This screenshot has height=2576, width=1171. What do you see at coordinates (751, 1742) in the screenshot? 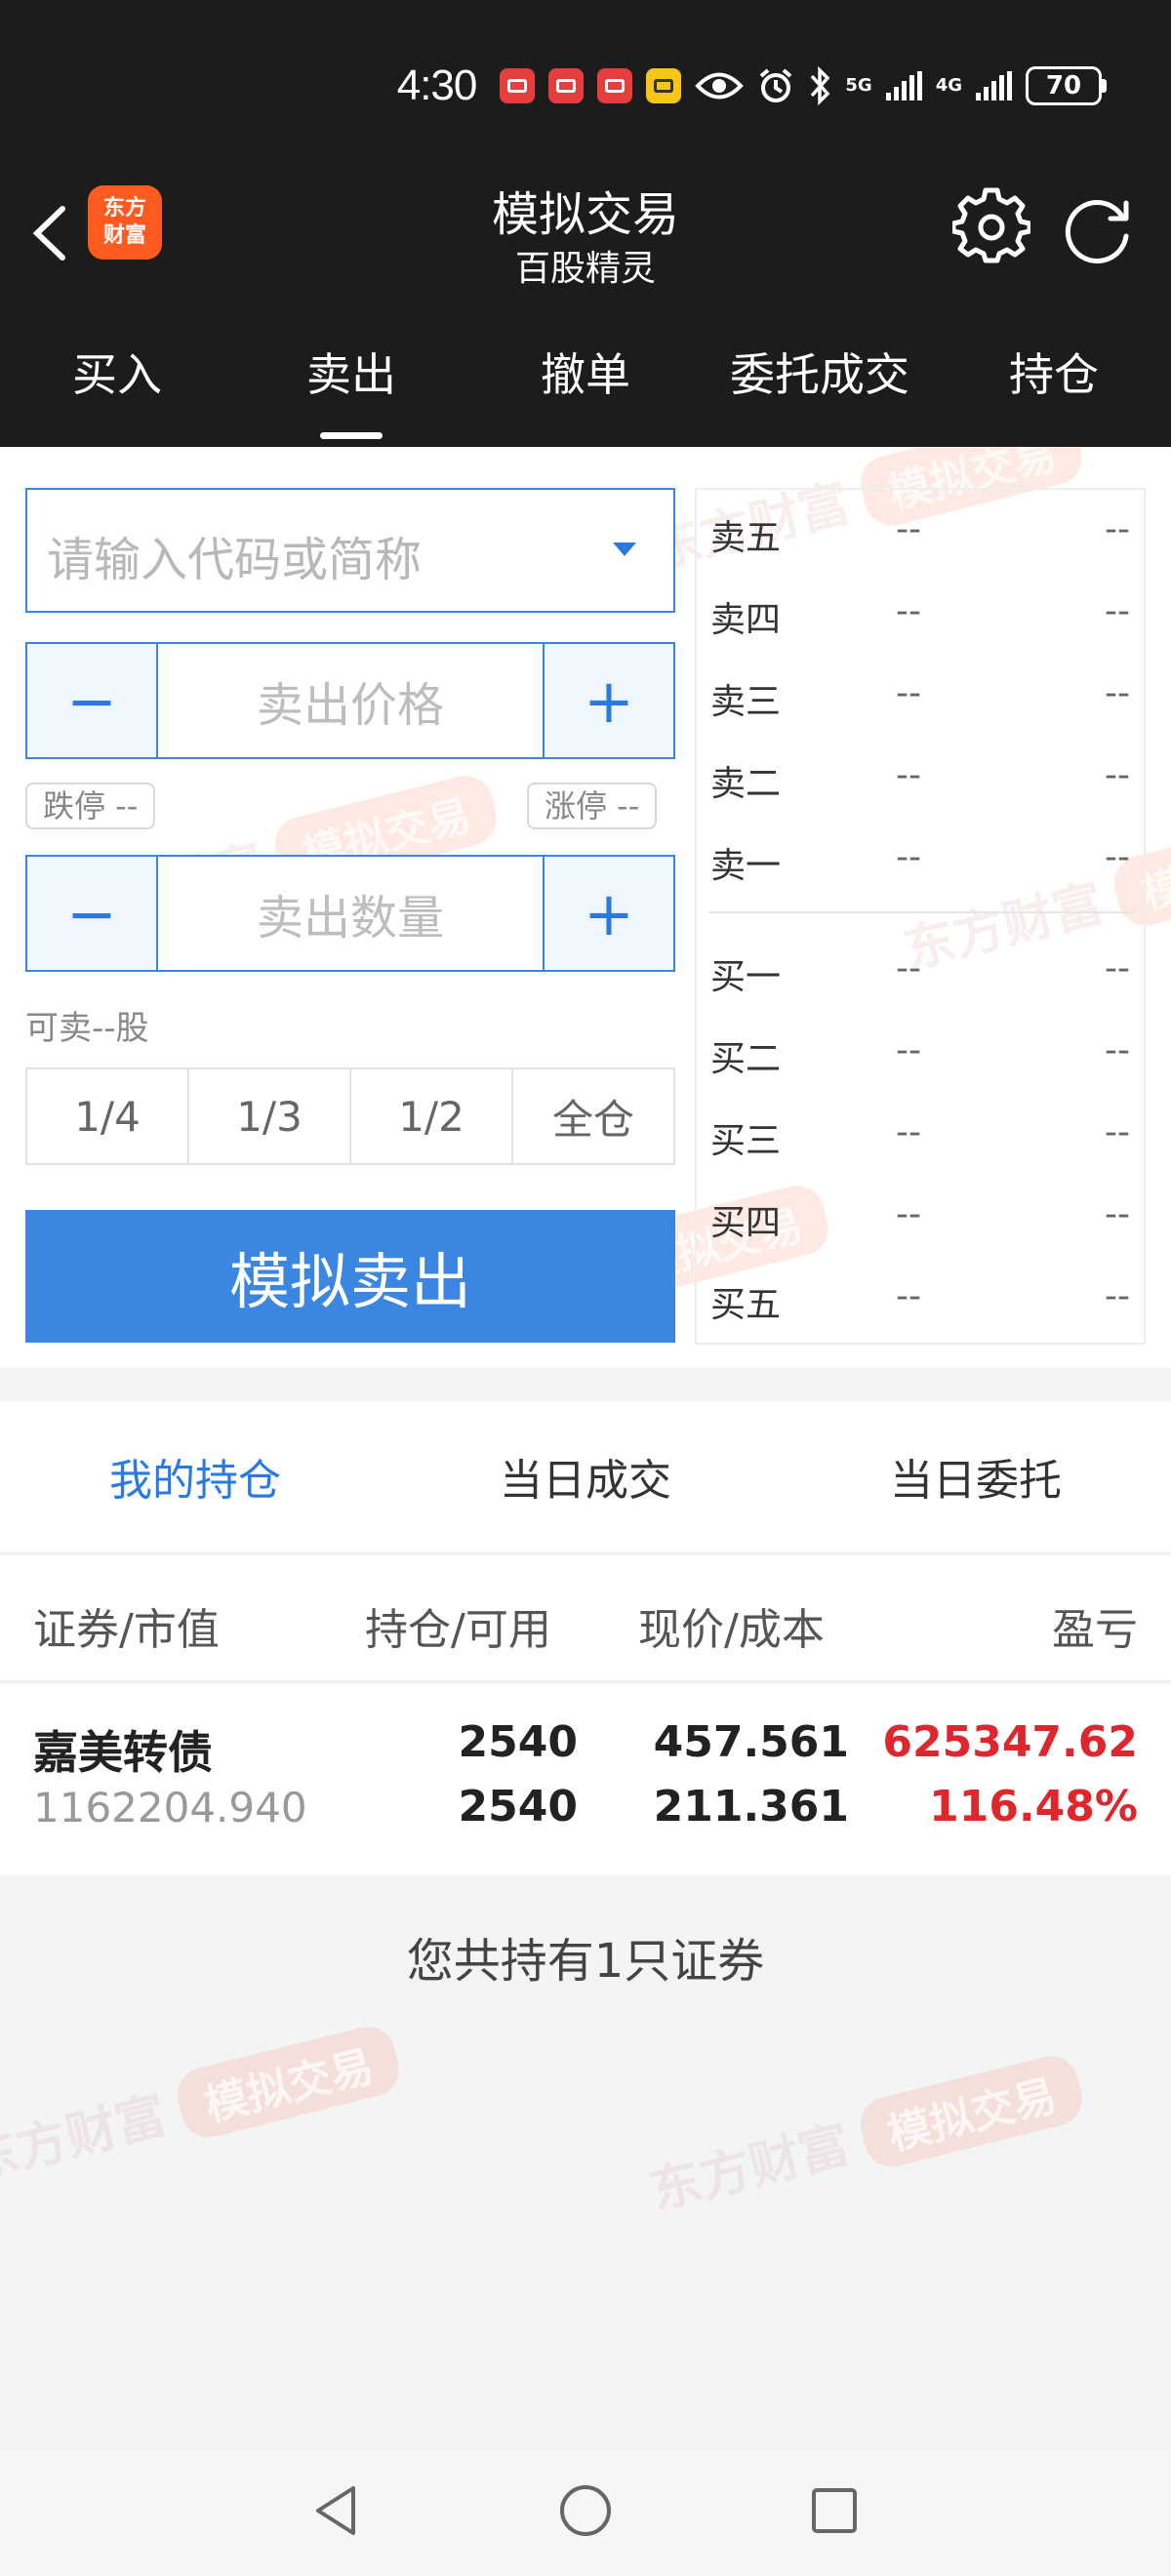
I see `current-price: 457.561` at bounding box center [751, 1742].